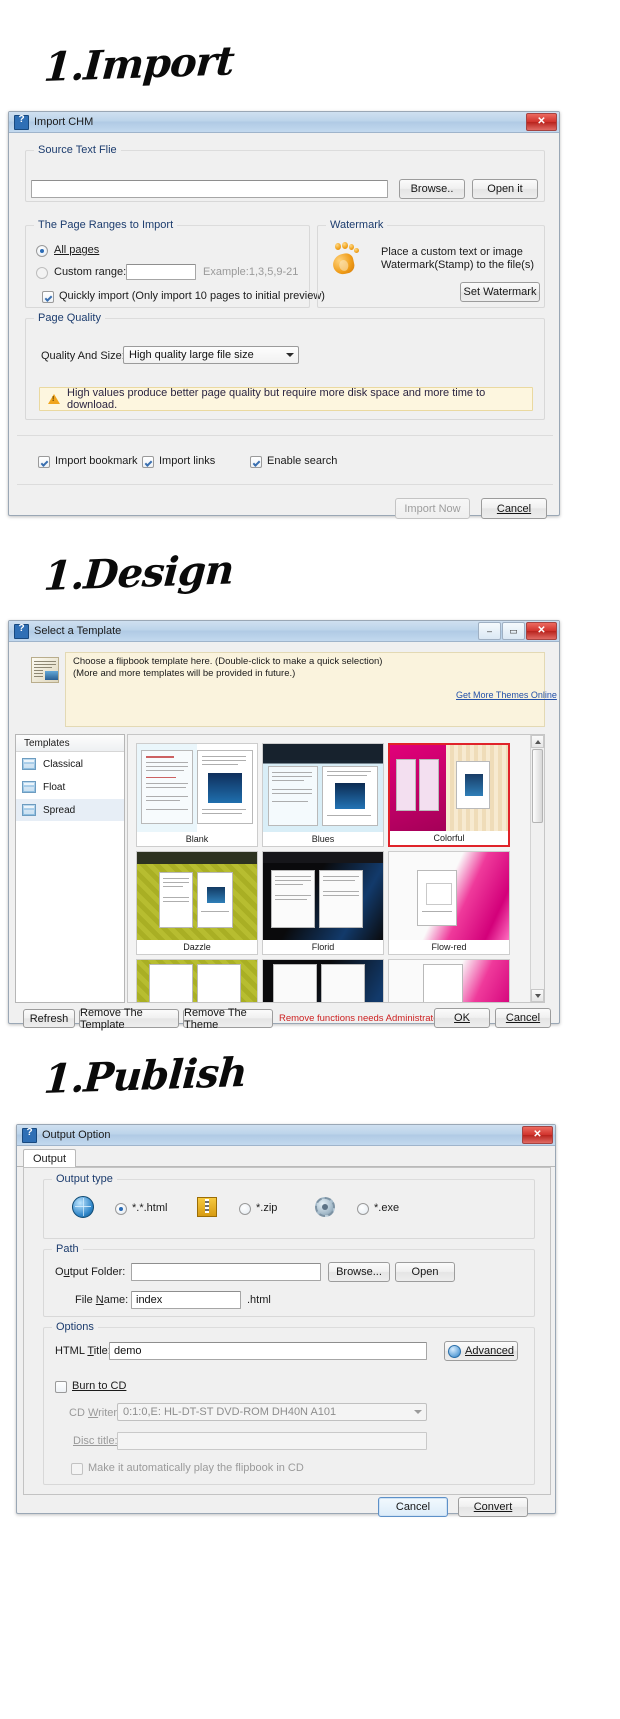 The height and width of the screenshot is (1719, 620). Describe the element at coordinates (111, 1018) in the screenshot. I see `remove-template-button-label: Remove The Template` at that location.